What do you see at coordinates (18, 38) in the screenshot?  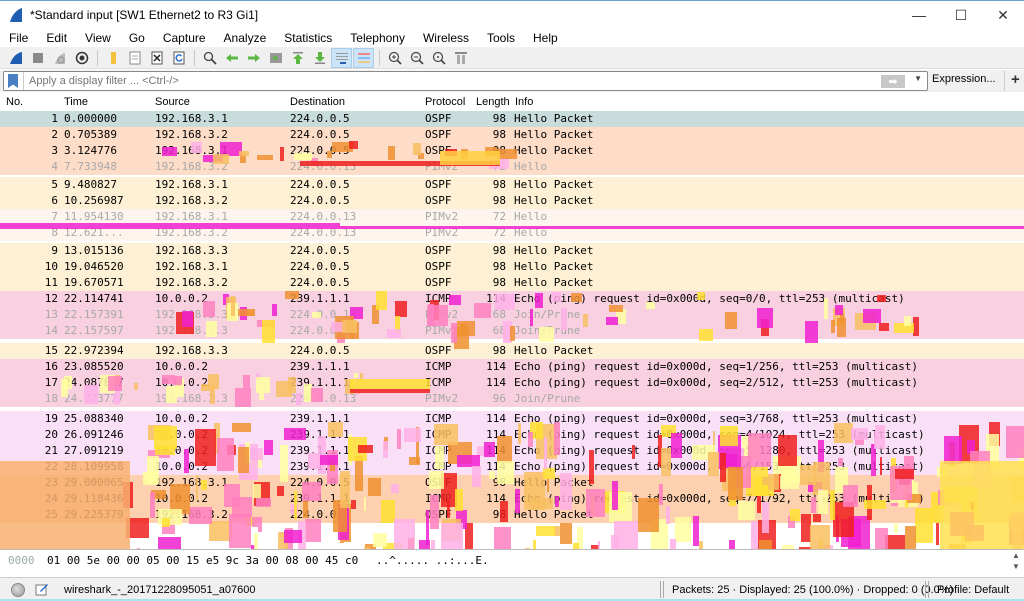 I see `menu-file: File` at bounding box center [18, 38].